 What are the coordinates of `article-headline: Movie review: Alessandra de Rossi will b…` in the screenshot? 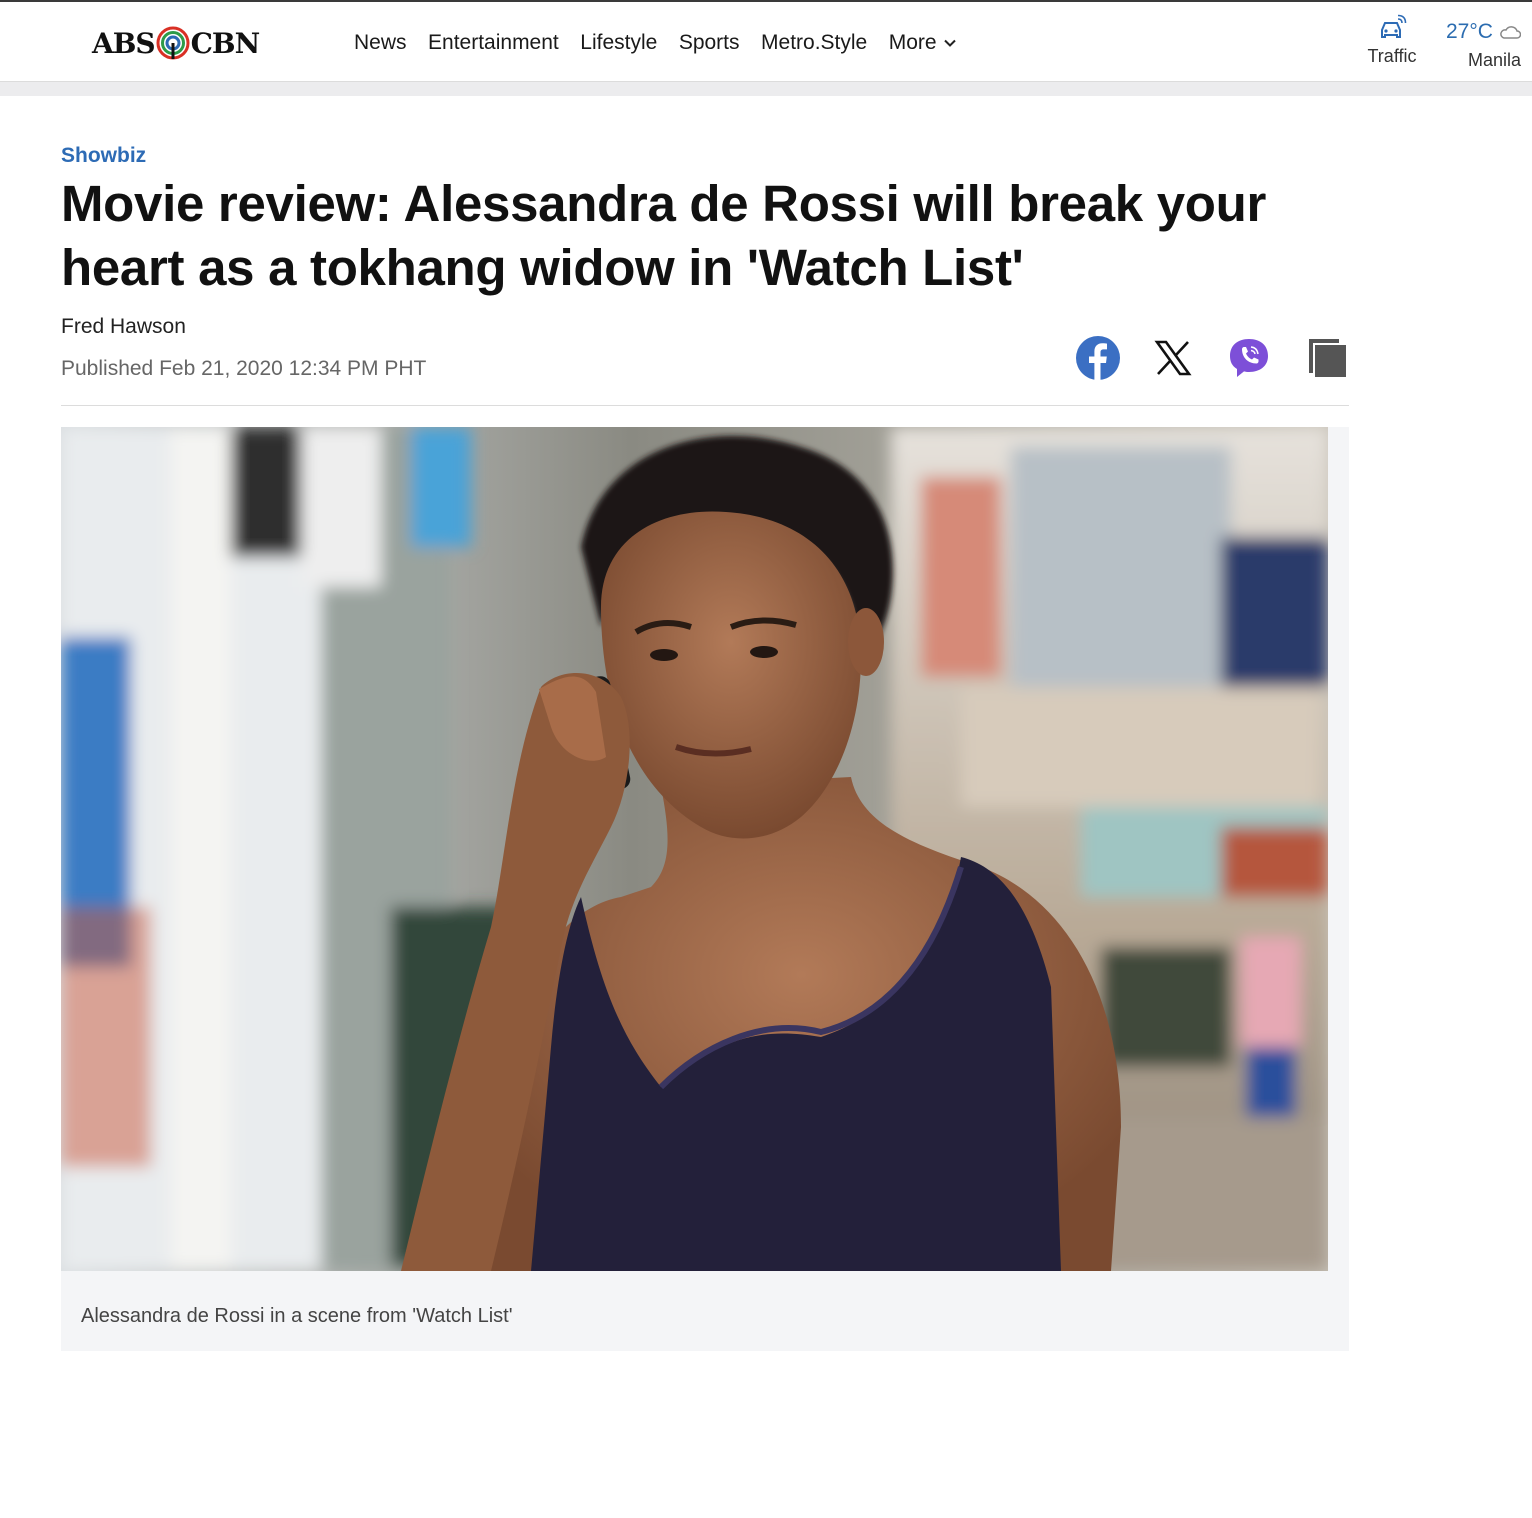 It's located at (664, 235).